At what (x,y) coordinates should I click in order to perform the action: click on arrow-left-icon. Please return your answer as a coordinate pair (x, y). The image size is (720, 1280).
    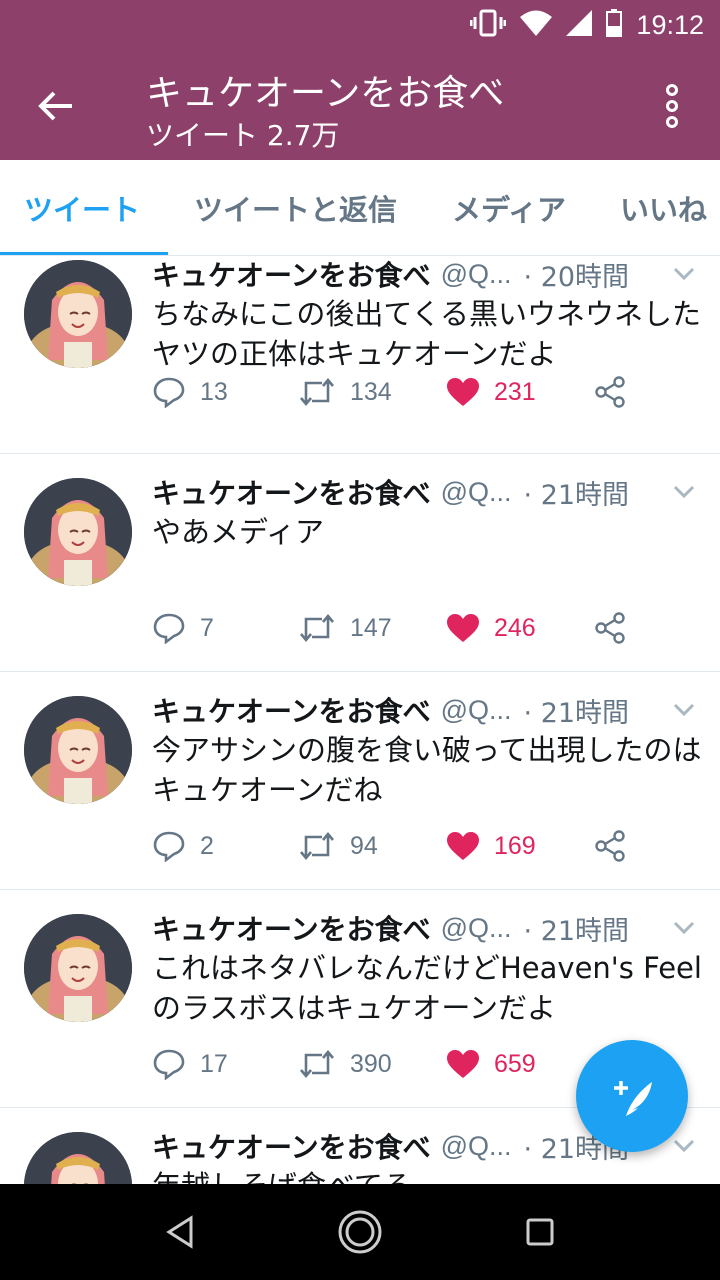
    Looking at the image, I should click on (55, 106).